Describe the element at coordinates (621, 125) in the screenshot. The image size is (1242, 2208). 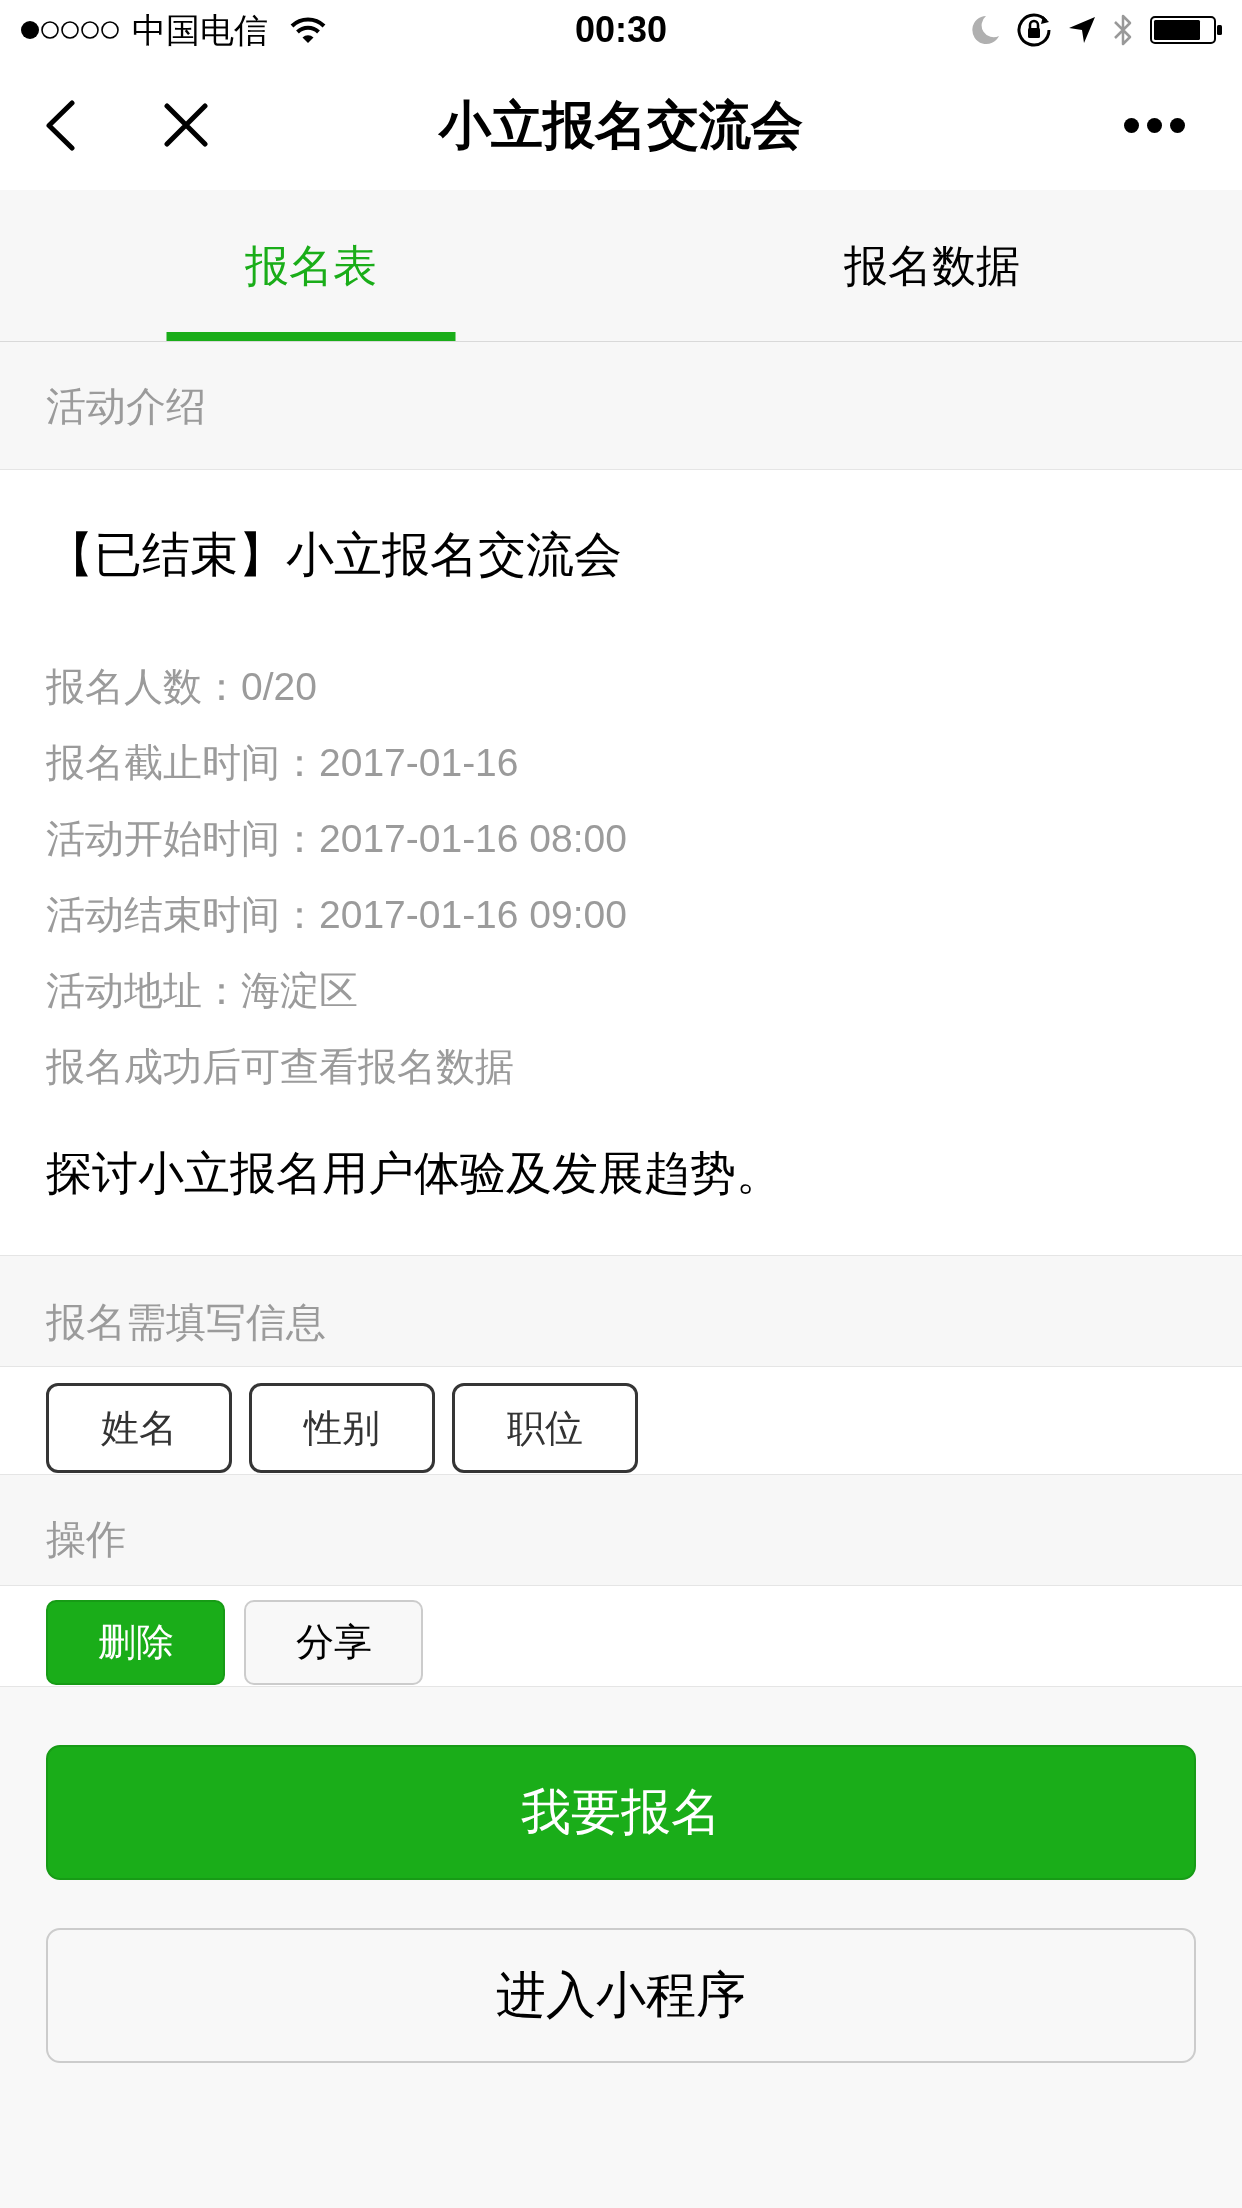
I see `page-title: 小立报名交流会` at that location.